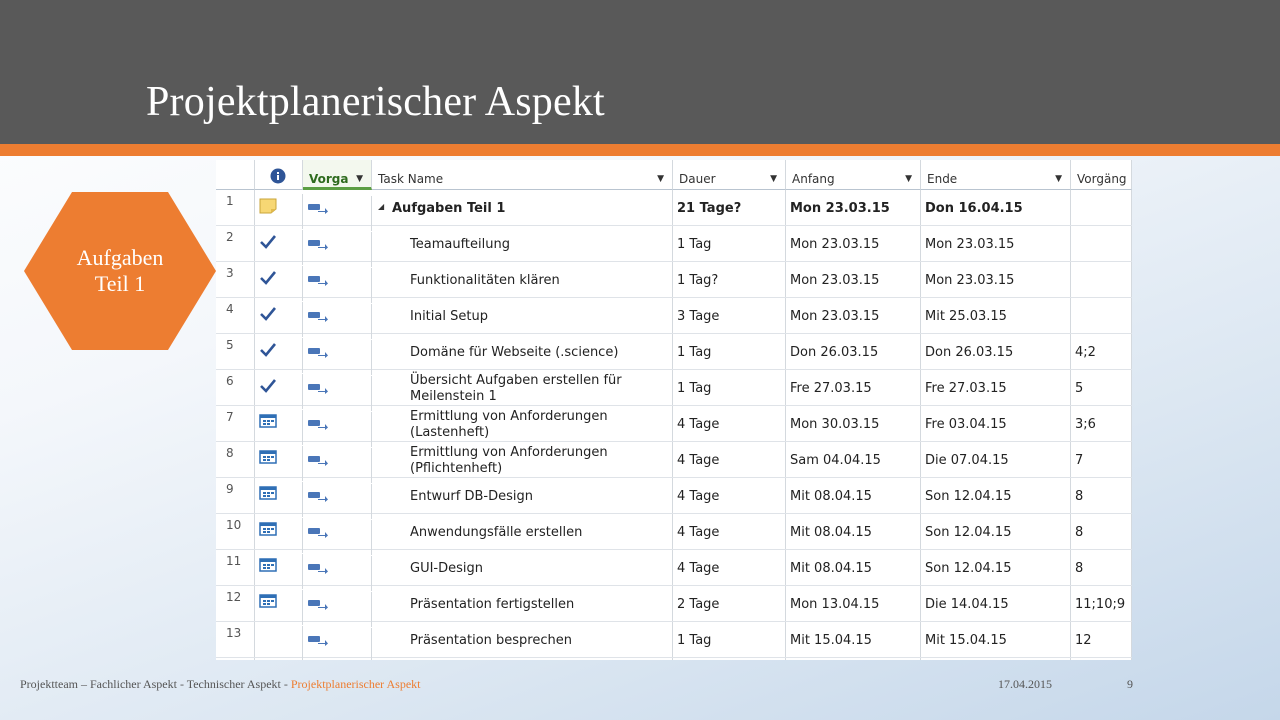 The height and width of the screenshot is (720, 1280). I want to click on row-id-cell: 9, so click(235, 495).